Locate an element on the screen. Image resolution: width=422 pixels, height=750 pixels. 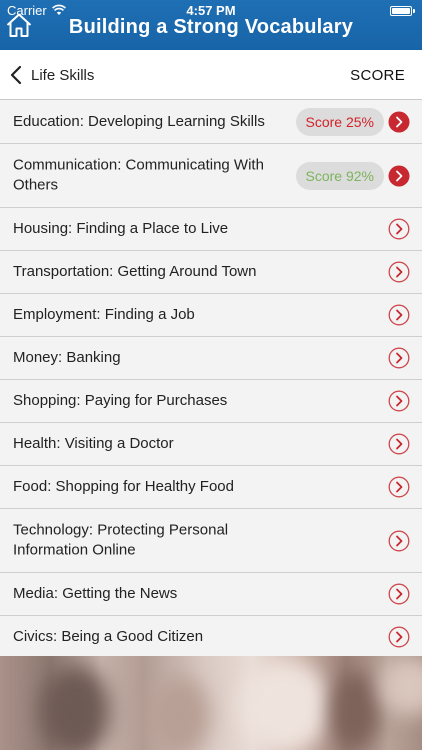
back-button: Life Skills is located at coordinates (52, 75).